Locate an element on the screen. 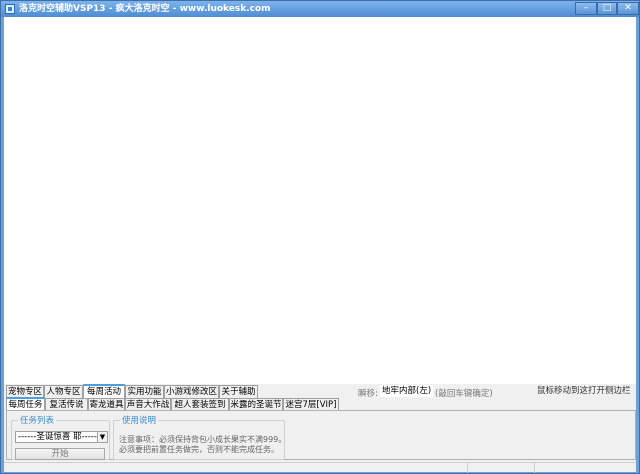 The height and width of the screenshot is (474, 640). close-button: ✕ is located at coordinates (628, 8).